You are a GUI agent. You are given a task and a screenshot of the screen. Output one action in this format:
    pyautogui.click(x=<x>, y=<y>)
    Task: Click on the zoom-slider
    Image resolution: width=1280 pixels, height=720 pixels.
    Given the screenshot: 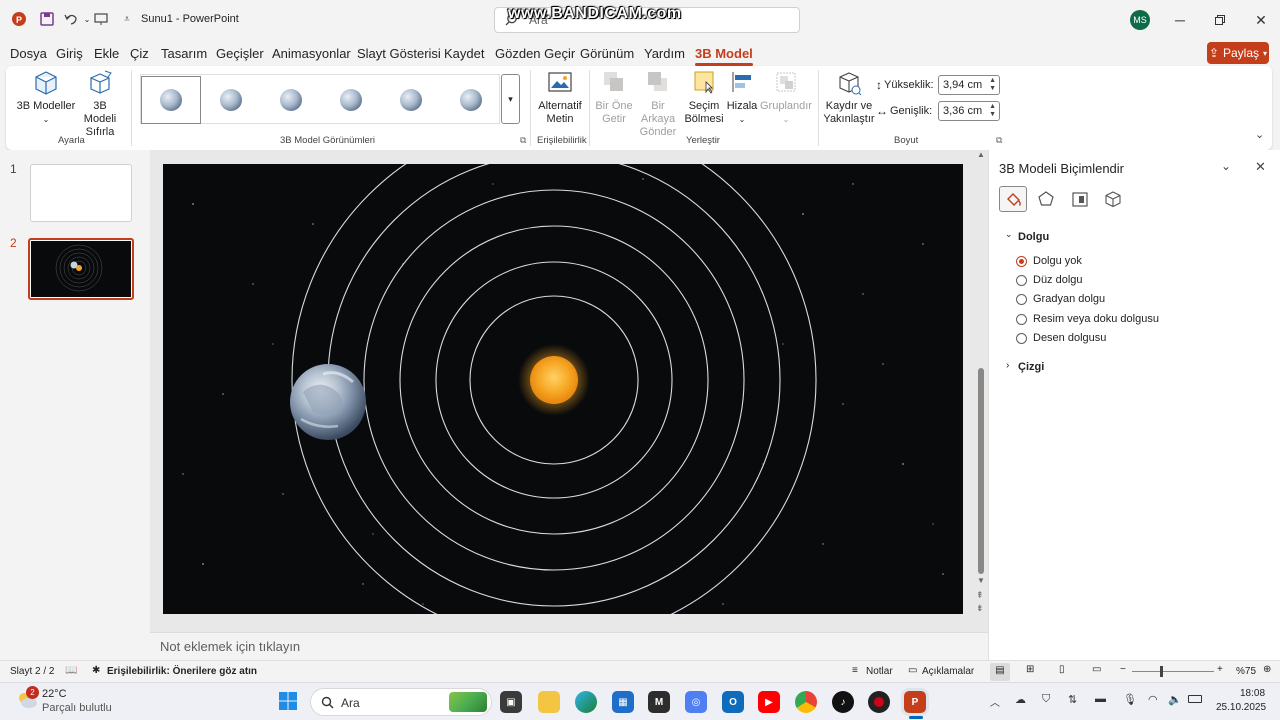 What is the action you would take?
    pyautogui.click(x=1173, y=671)
    